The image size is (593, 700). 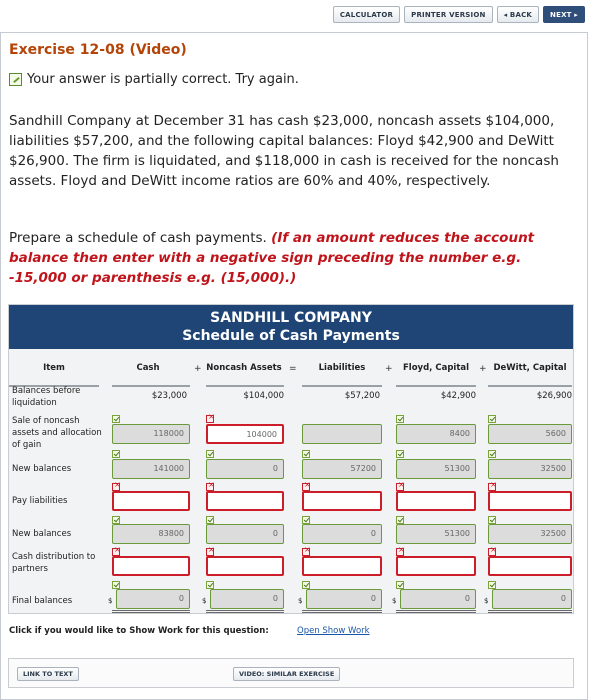 What do you see at coordinates (438, 599) in the screenshot?
I see `input-final-floyd: 0` at bounding box center [438, 599].